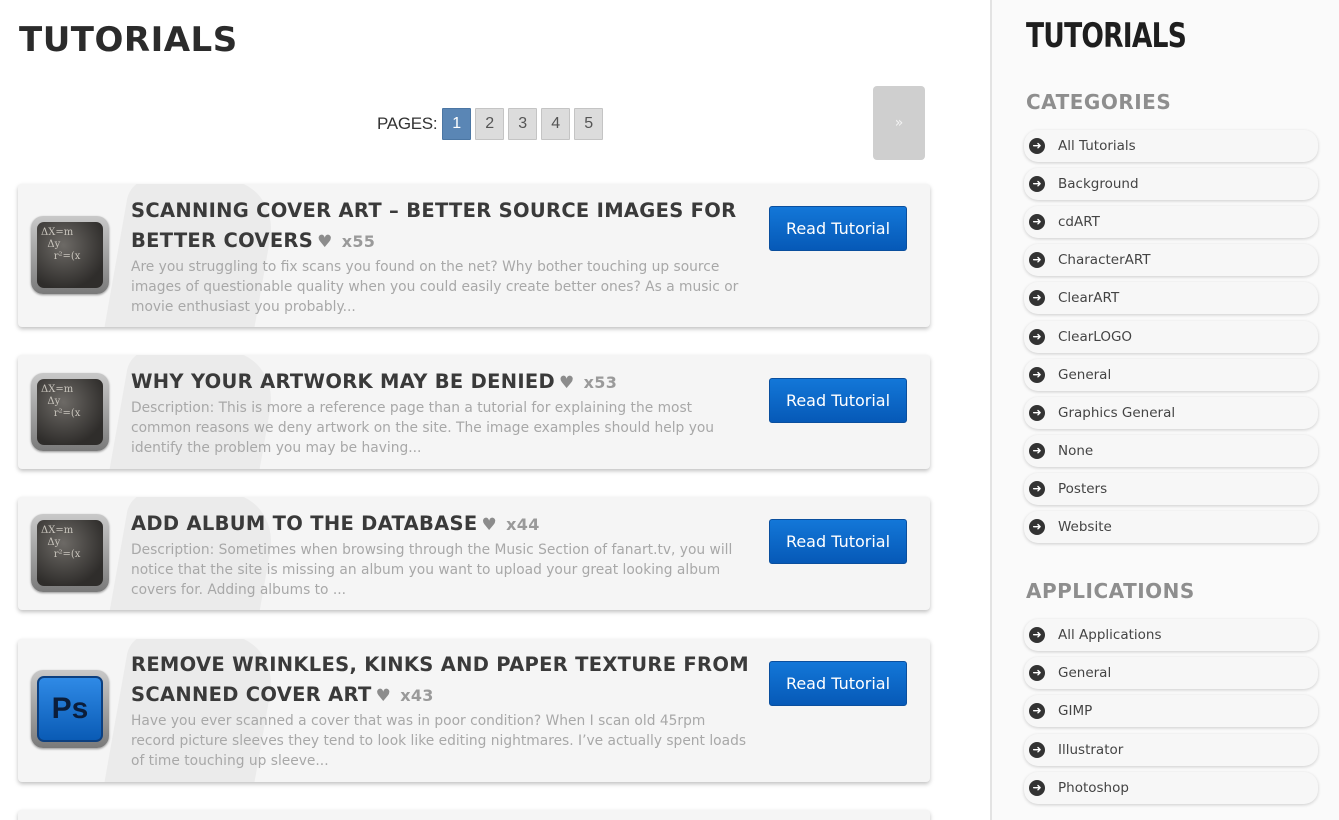 The width and height of the screenshot is (1339, 820). What do you see at coordinates (899, 123) in the screenshot?
I see `next-page-button: »` at bounding box center [899, 123].